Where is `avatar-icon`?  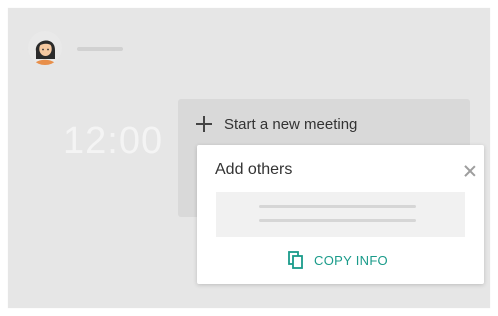 avatar-icon is located at coordinates (45, 48).